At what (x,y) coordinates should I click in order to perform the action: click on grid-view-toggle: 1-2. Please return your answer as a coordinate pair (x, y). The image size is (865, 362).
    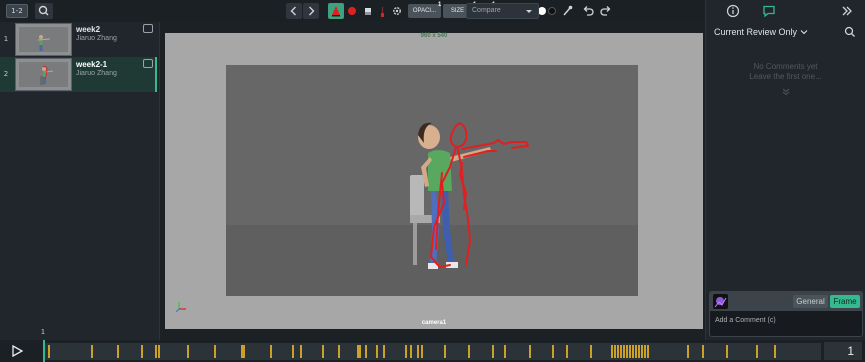
    Looking at the image, I should click on (17, 11).